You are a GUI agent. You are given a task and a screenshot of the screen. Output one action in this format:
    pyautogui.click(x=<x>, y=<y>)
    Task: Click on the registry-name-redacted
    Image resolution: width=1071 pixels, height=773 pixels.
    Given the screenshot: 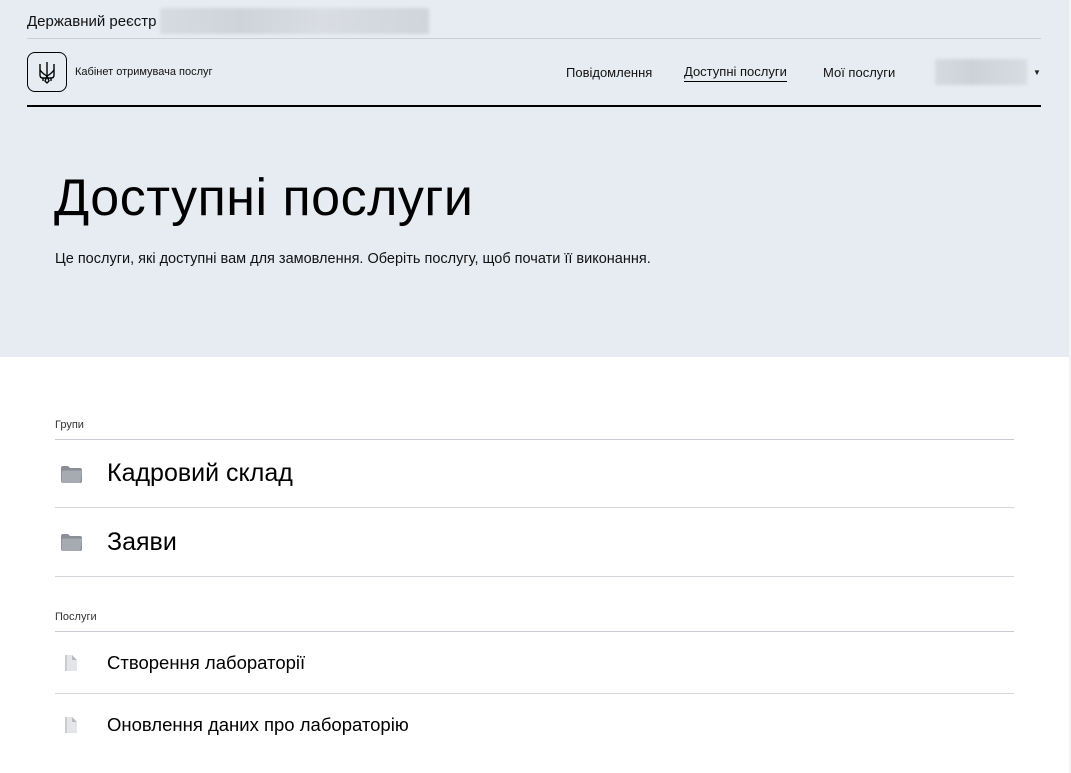 What is the action you would take?
    pyautogui.click(x=295, y=21)
    